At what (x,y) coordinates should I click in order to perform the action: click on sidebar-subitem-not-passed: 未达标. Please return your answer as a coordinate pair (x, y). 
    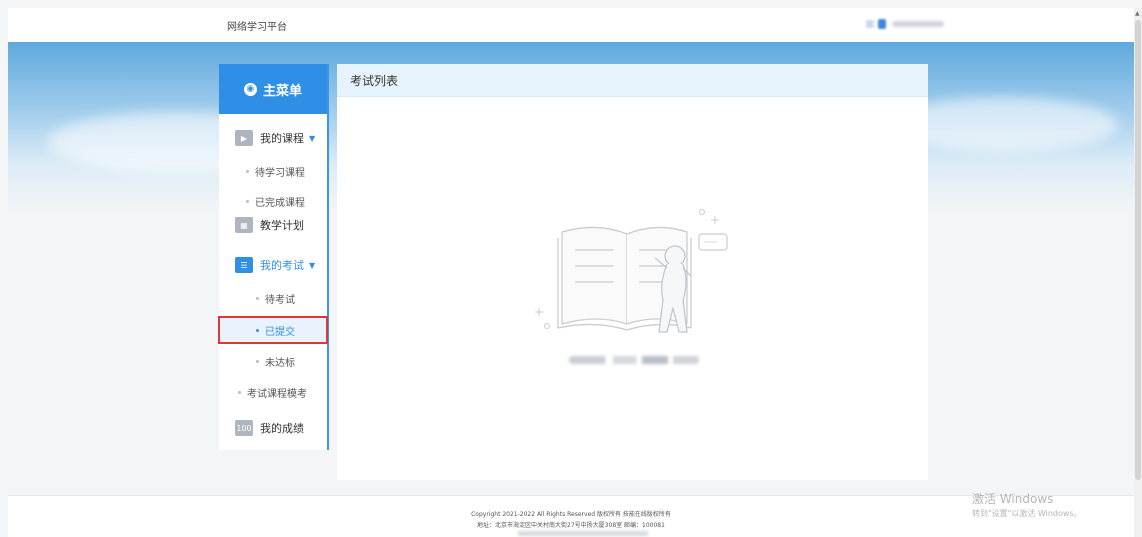
    Looking at the image, I should click on (273, 361).